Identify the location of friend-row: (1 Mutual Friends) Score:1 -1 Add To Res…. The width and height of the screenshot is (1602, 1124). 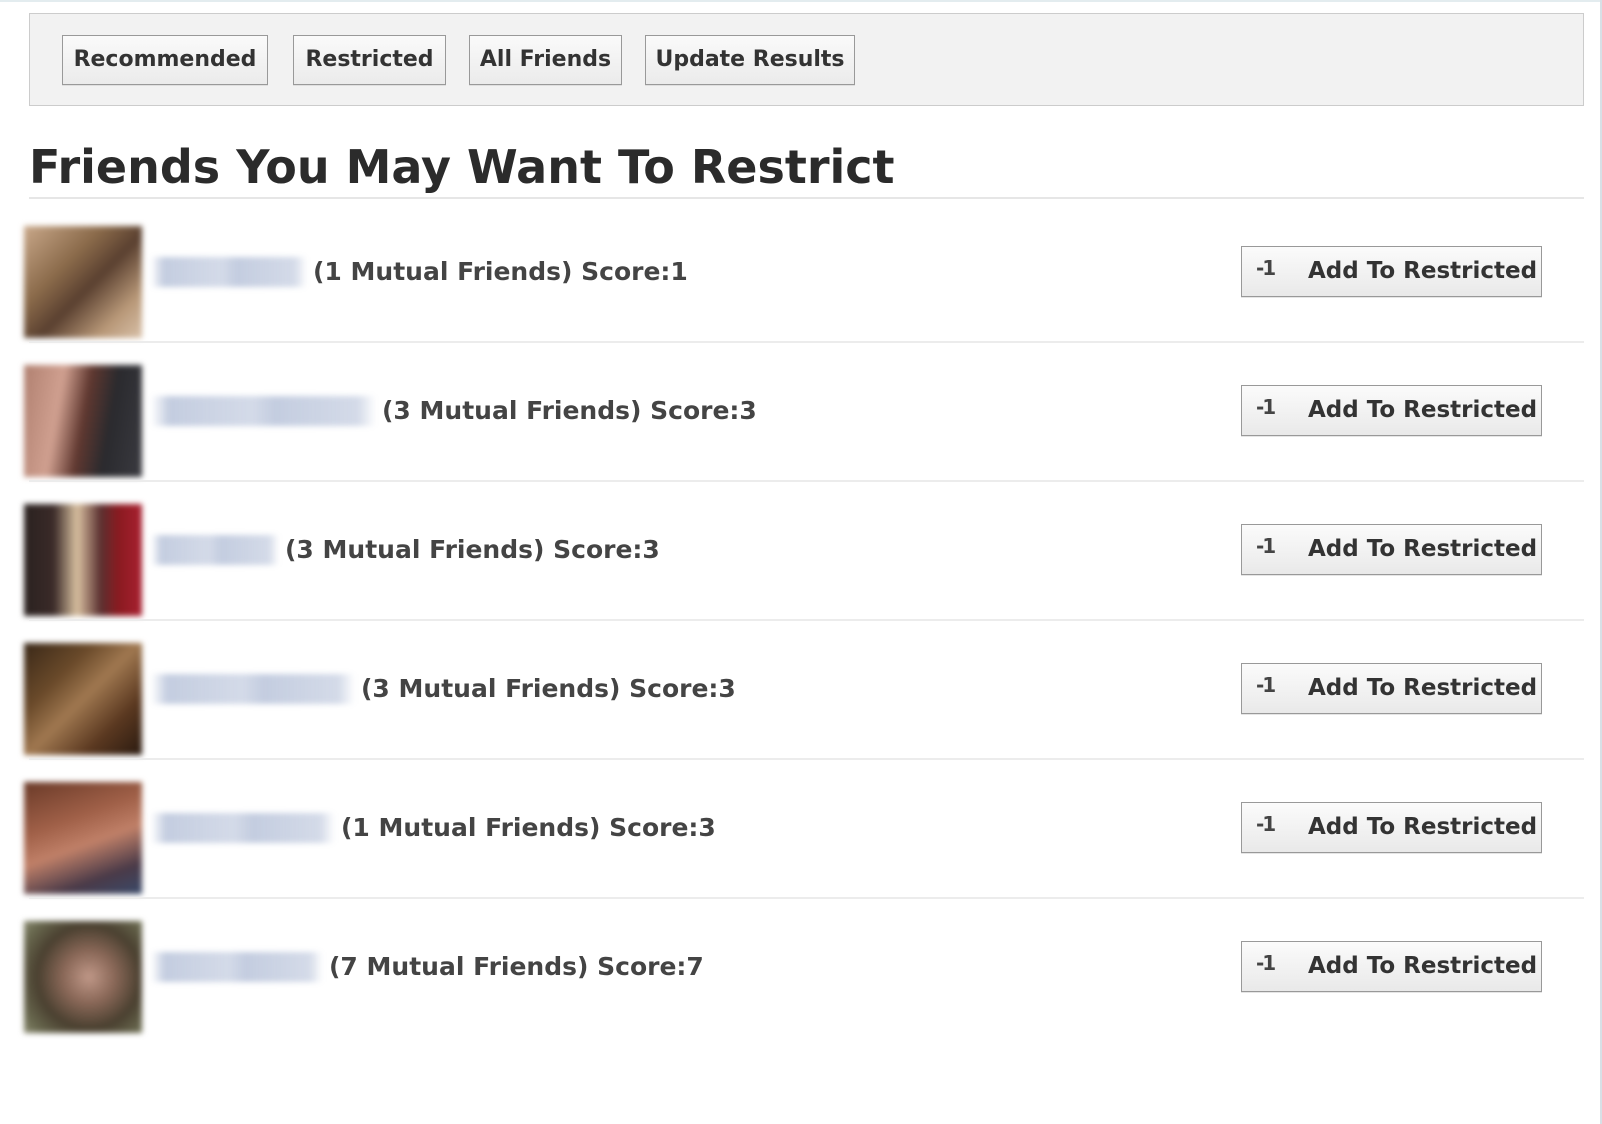
(801, 273).